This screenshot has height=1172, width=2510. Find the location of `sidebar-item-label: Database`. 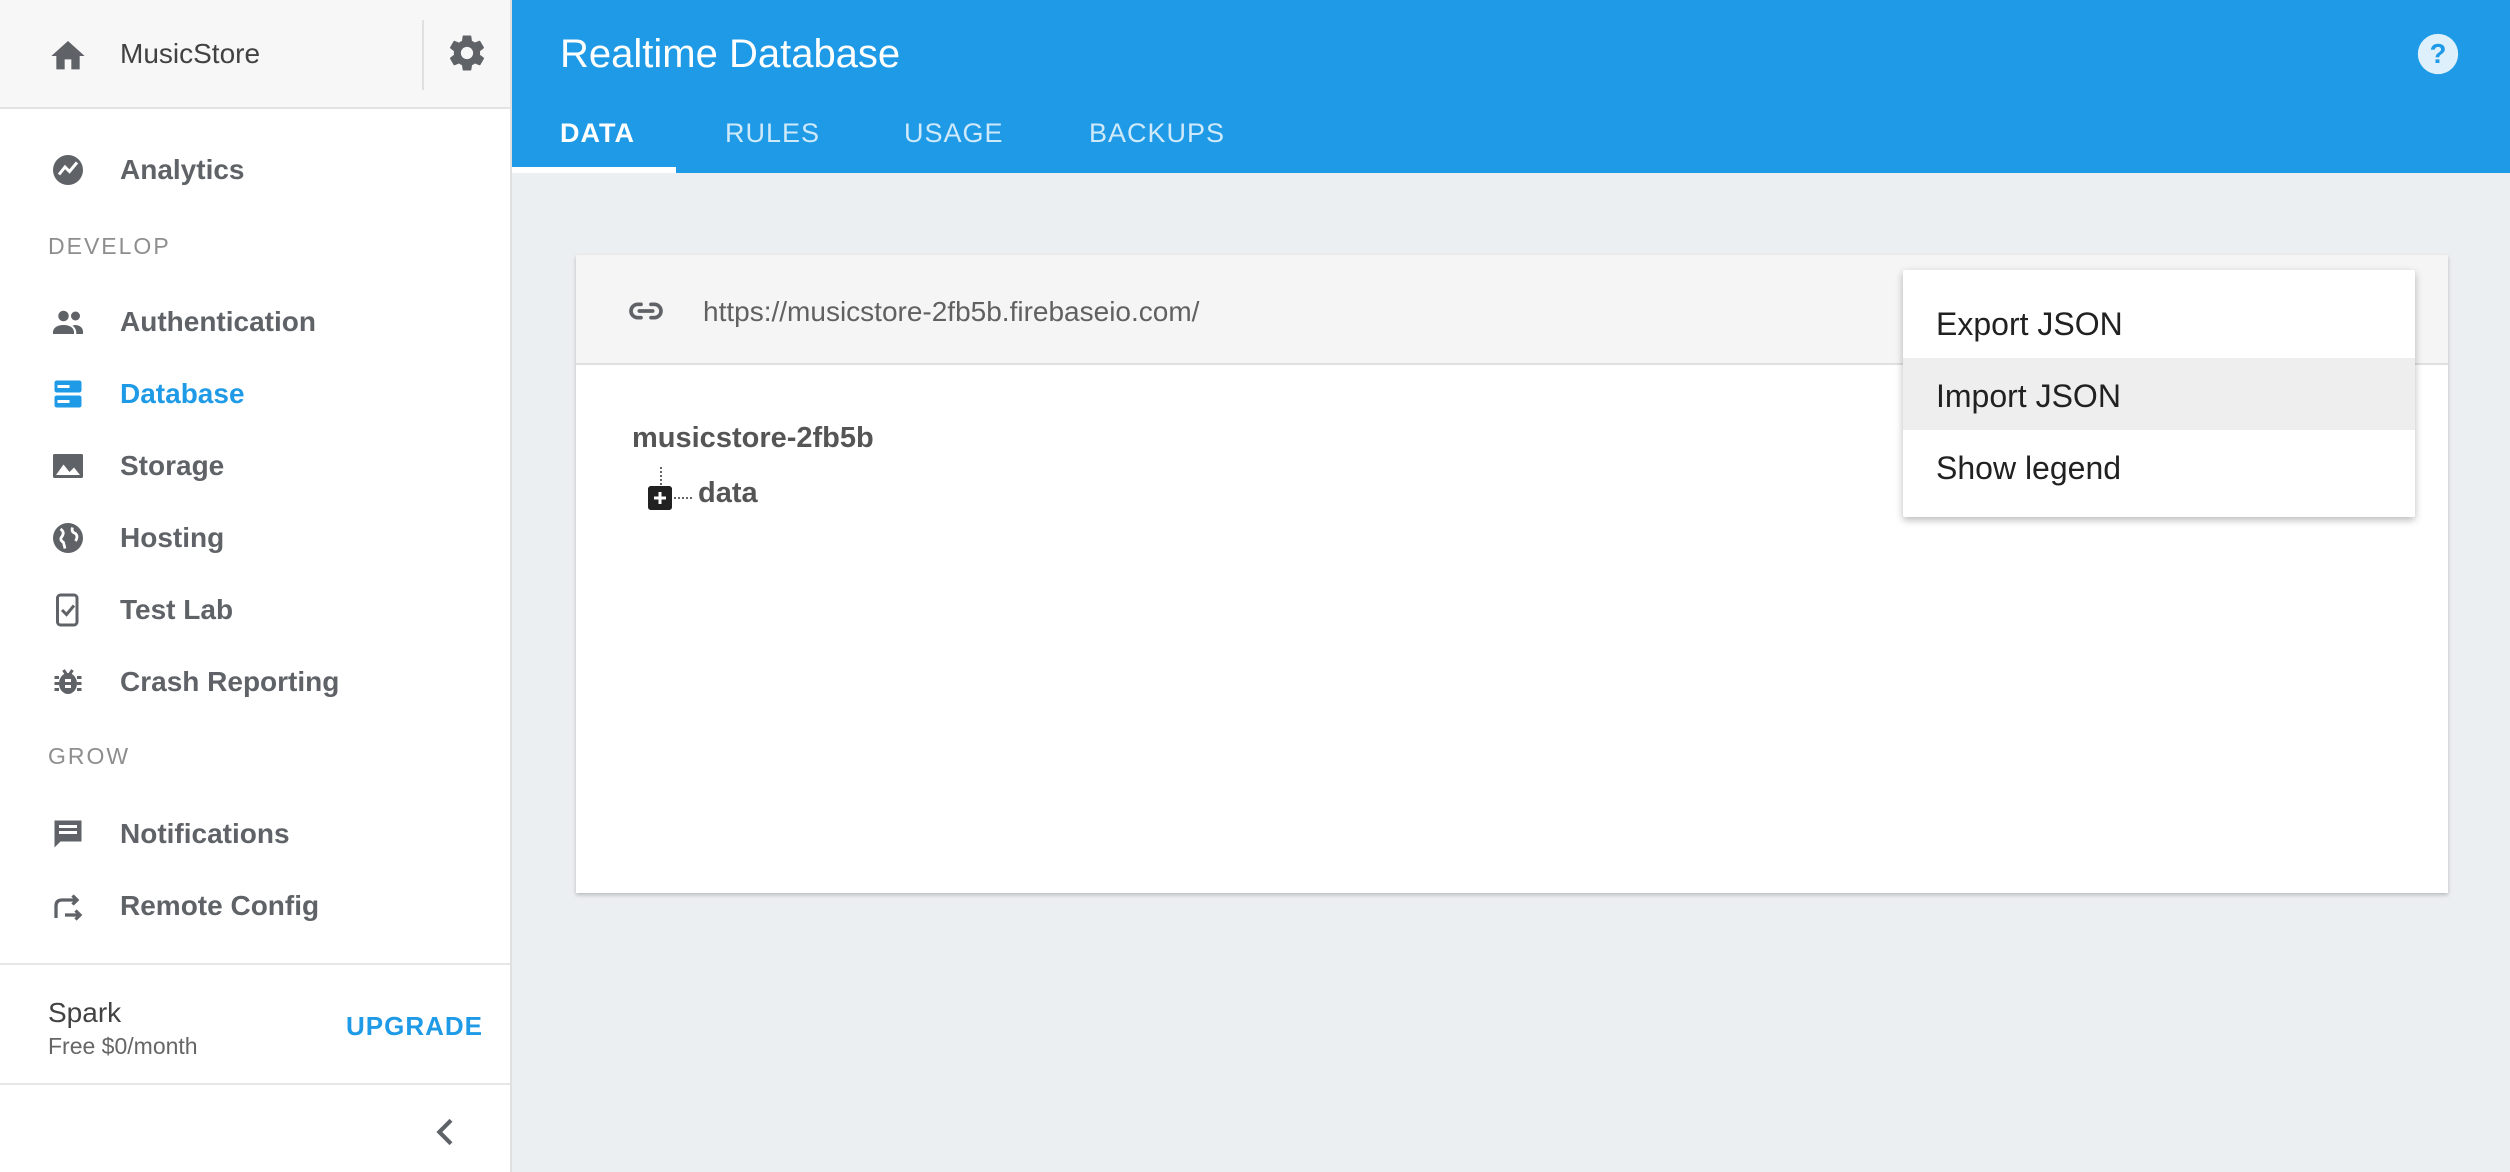

sidebar-item-label: Database is located at coordinates (182, 393).